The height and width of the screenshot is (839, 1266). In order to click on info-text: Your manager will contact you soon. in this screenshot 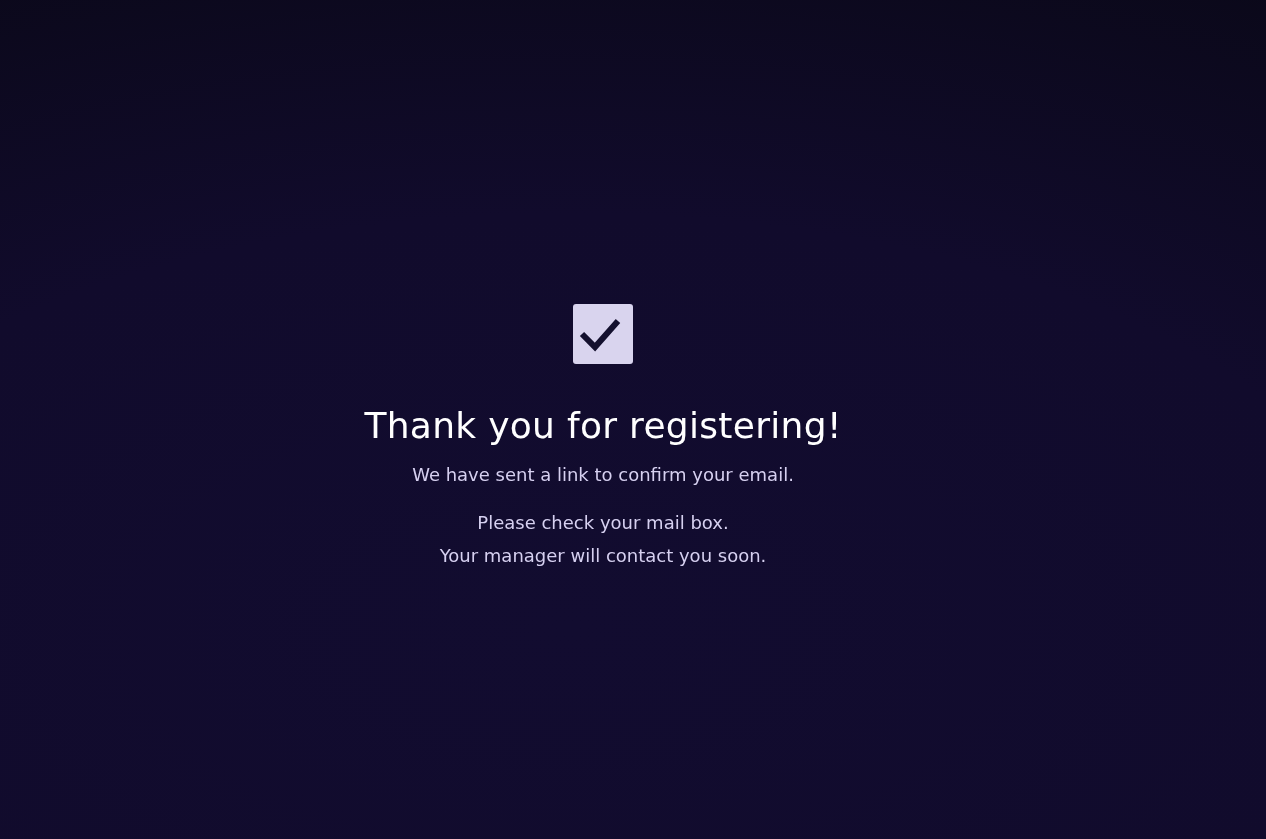, I will do `click(603, 556)`.